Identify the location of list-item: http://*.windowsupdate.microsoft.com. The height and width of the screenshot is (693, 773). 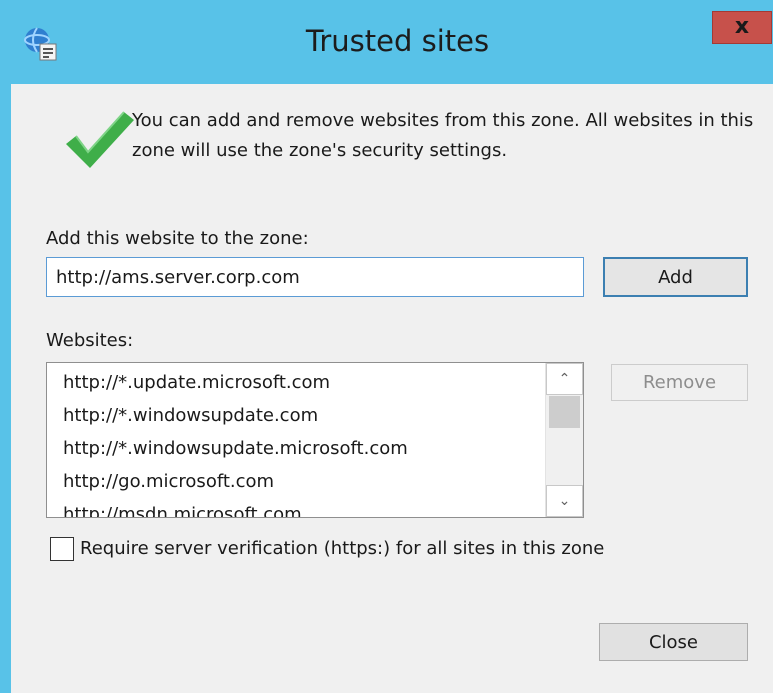
(302, 448).